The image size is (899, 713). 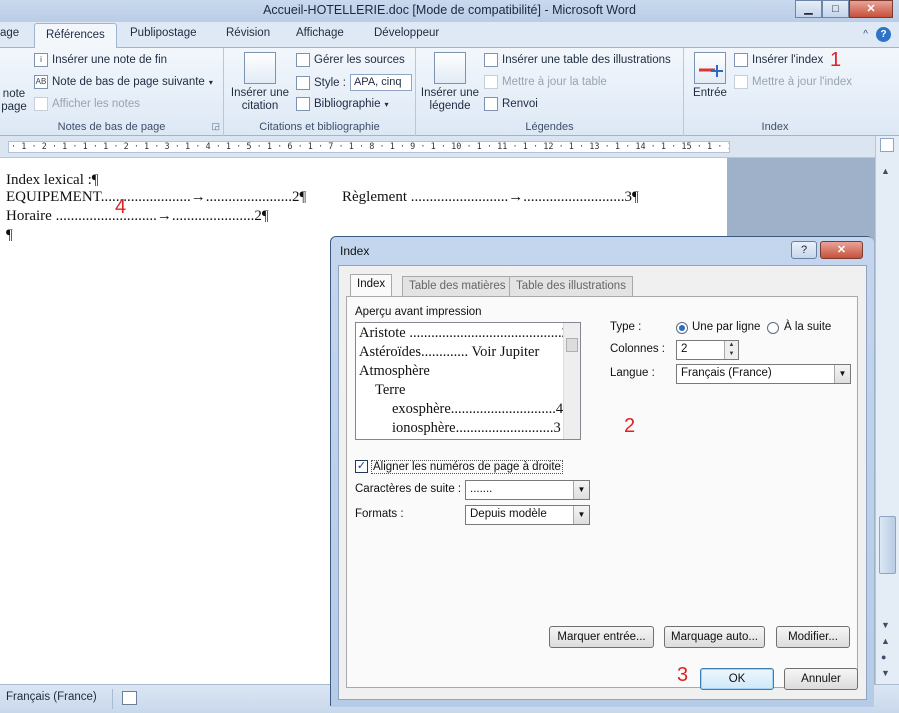 What do you see at coordinates (802, 82) in the screenshot?
I see `update-index-label: Mettre à jour l'index` at bounding box center [802, 82].